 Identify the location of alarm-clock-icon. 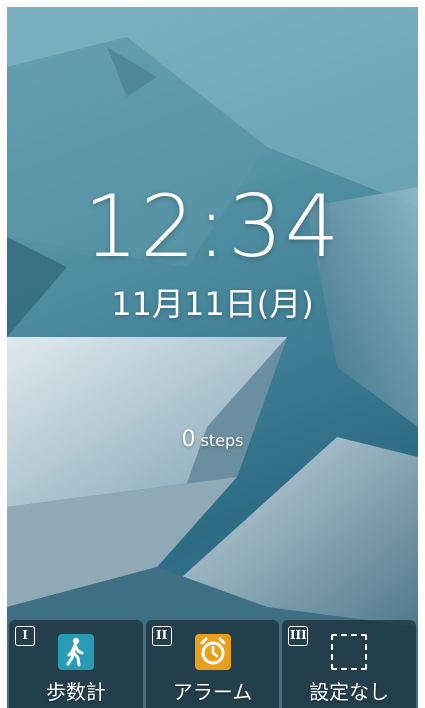
(212, 652).